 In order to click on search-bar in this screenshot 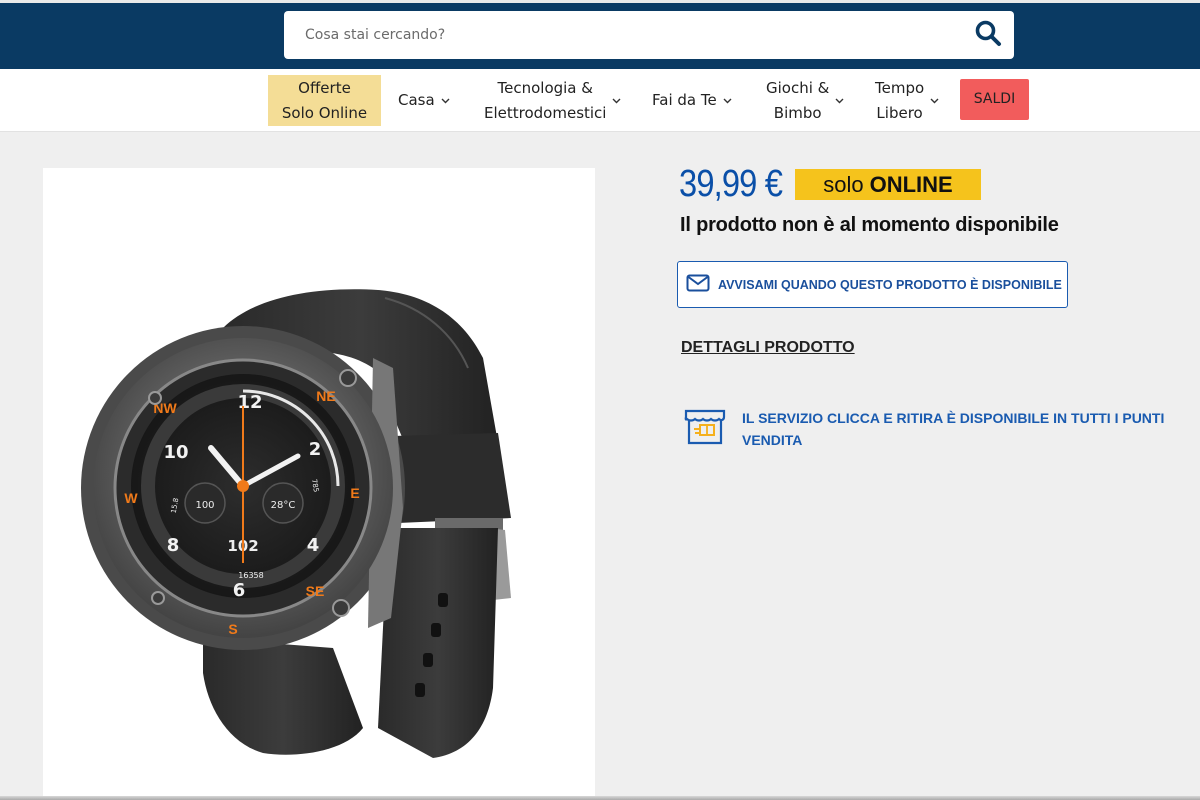, I will do `click(649, 35)`.